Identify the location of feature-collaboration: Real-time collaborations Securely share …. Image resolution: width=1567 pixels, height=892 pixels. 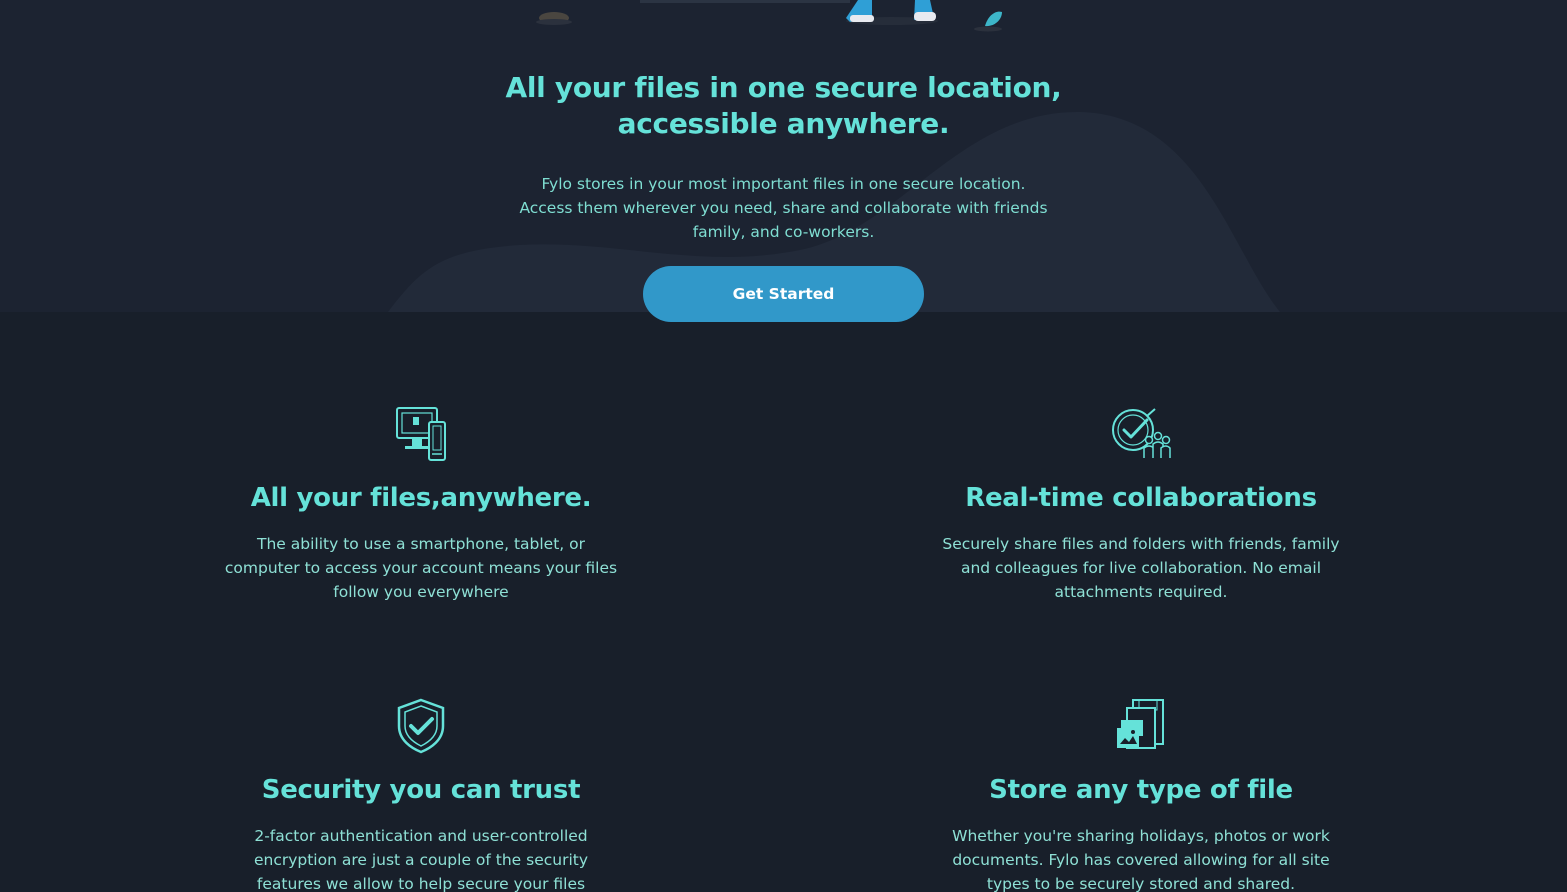
(1141, 505).